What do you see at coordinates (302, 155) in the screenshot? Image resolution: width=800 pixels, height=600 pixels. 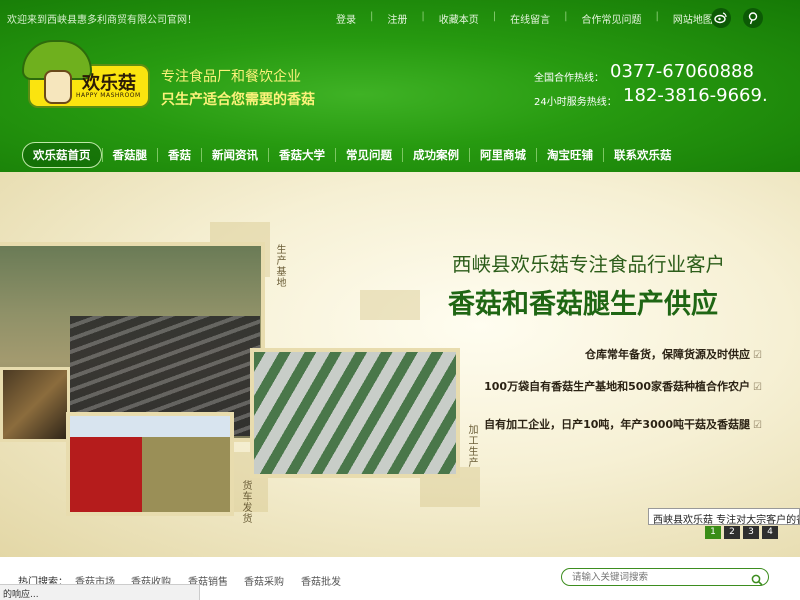 I see `nav-item-university: 香菇大学` at bounding box center [302, 155].